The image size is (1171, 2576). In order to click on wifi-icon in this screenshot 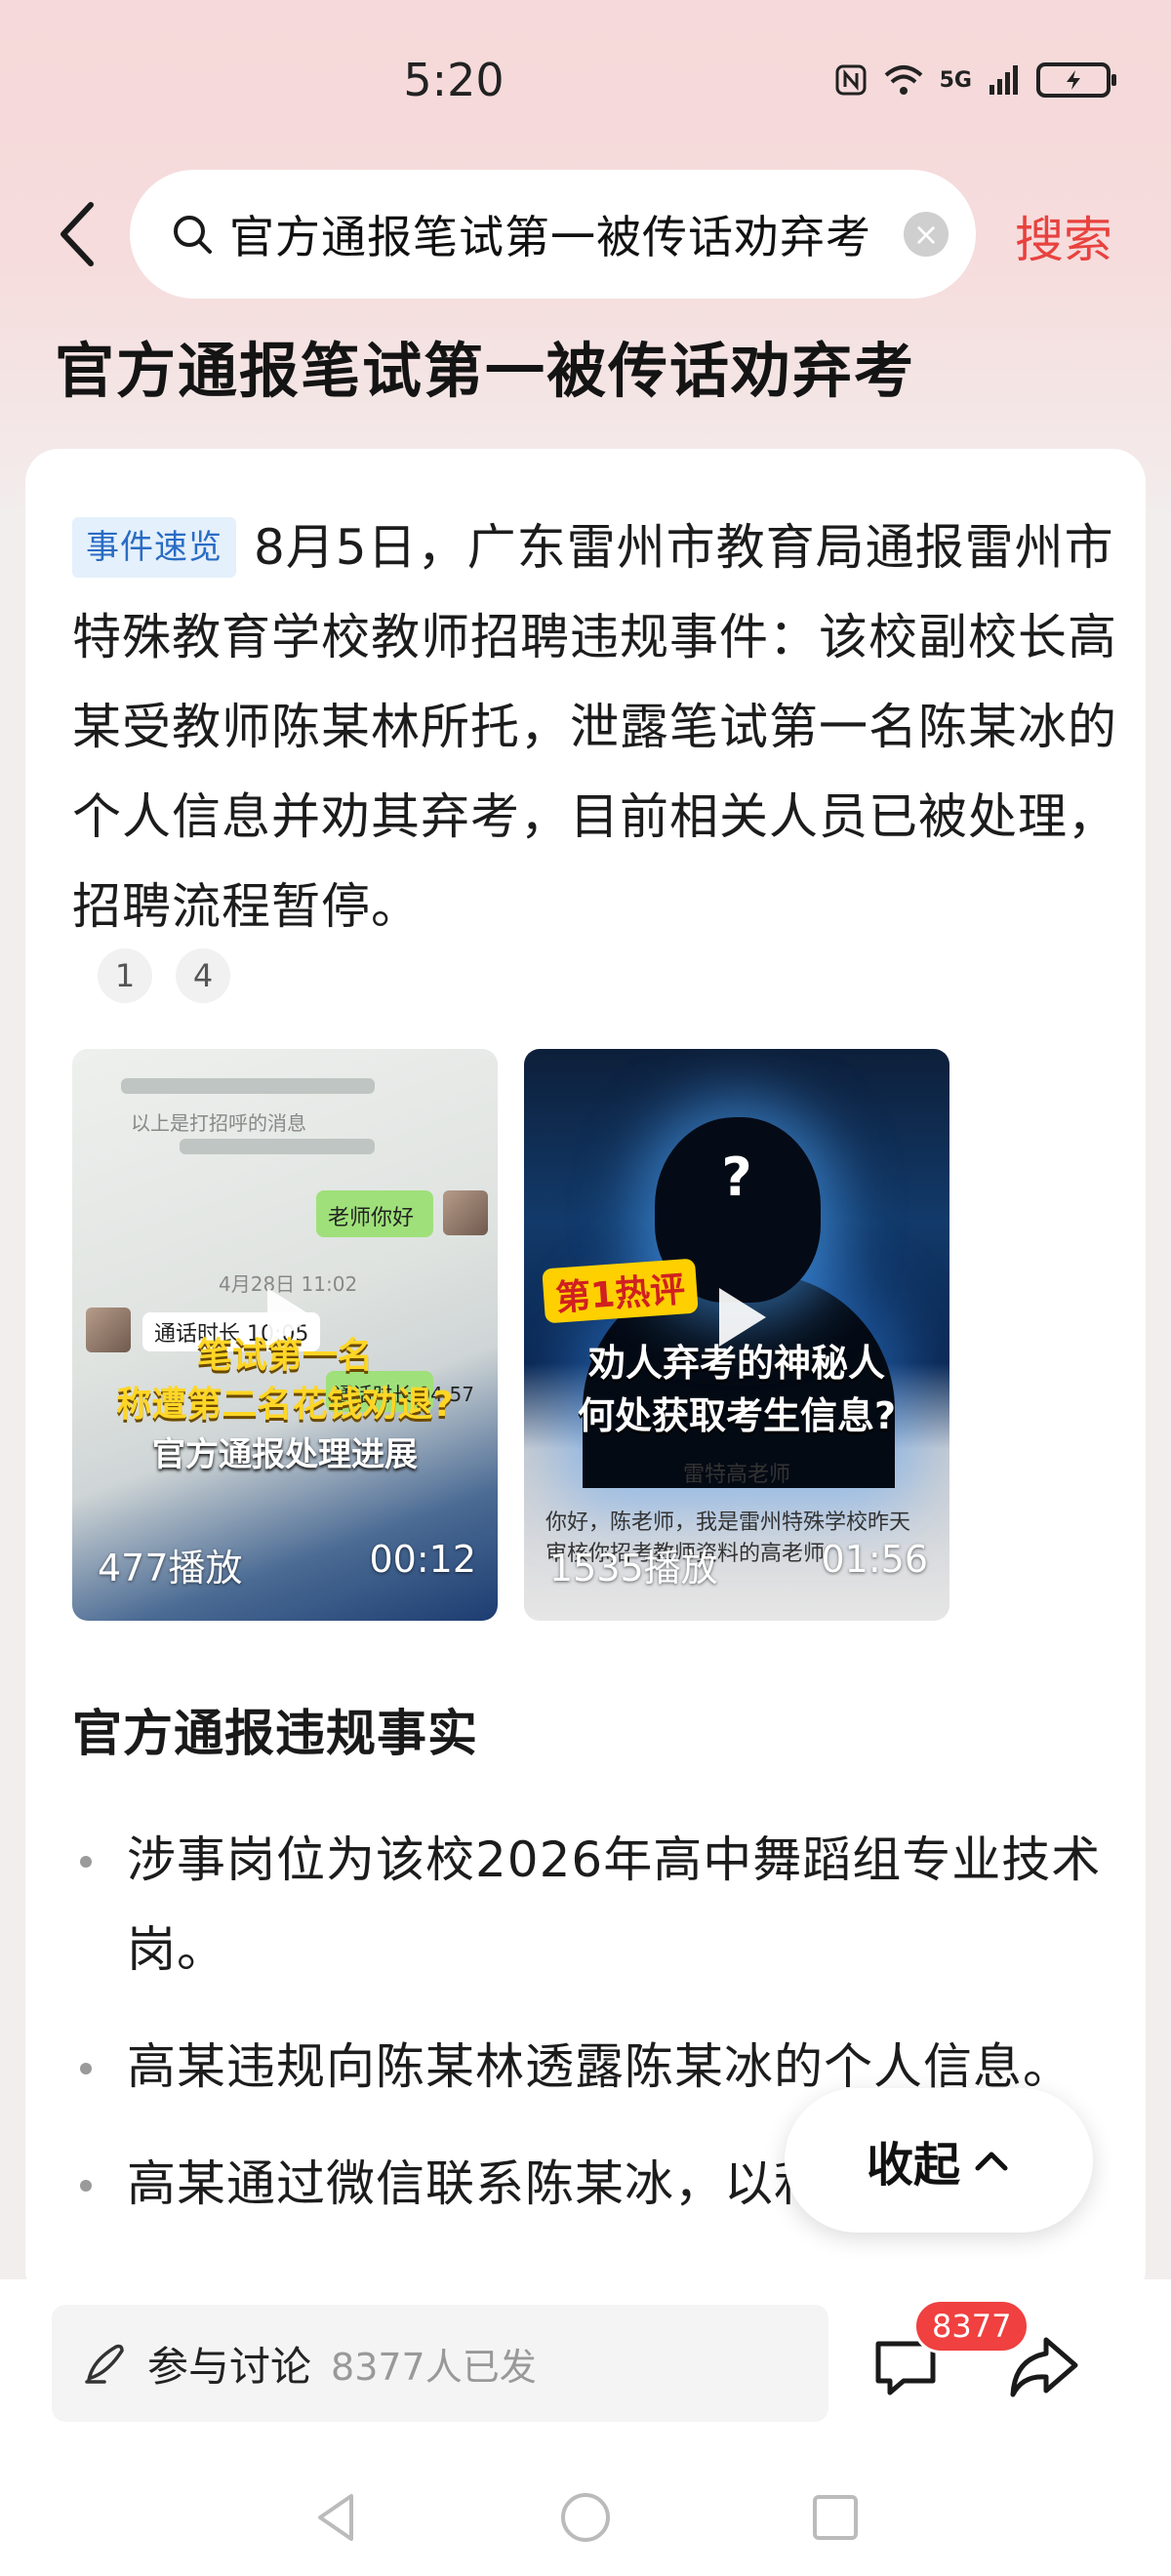, I will do `click(903, 80)`.